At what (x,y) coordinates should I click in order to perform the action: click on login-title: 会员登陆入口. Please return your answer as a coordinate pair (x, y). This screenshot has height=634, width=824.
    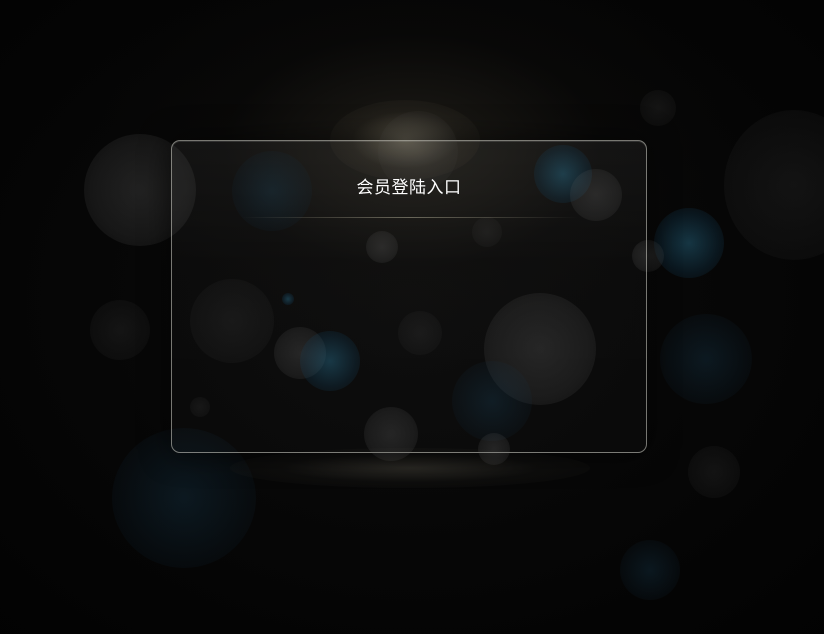
    Looking at the image, I should click on (409, 188).